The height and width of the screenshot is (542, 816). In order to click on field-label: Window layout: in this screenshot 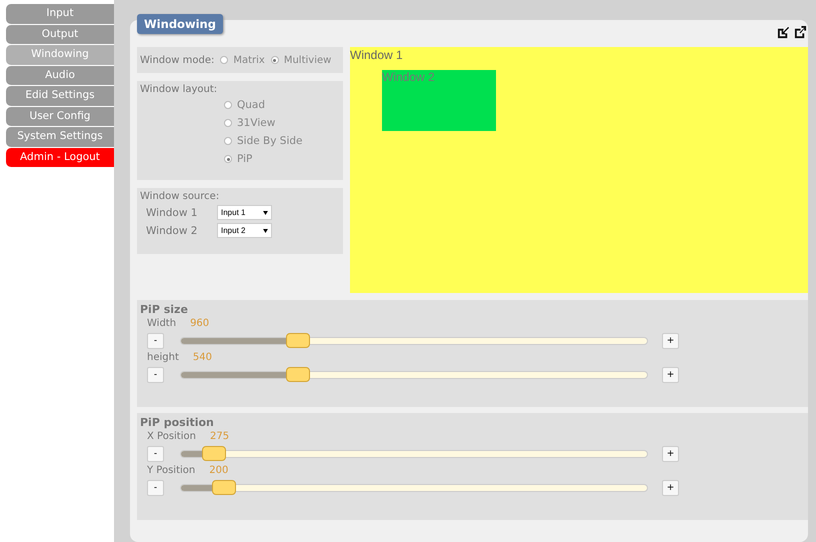, I will do `click(179, 89)`.